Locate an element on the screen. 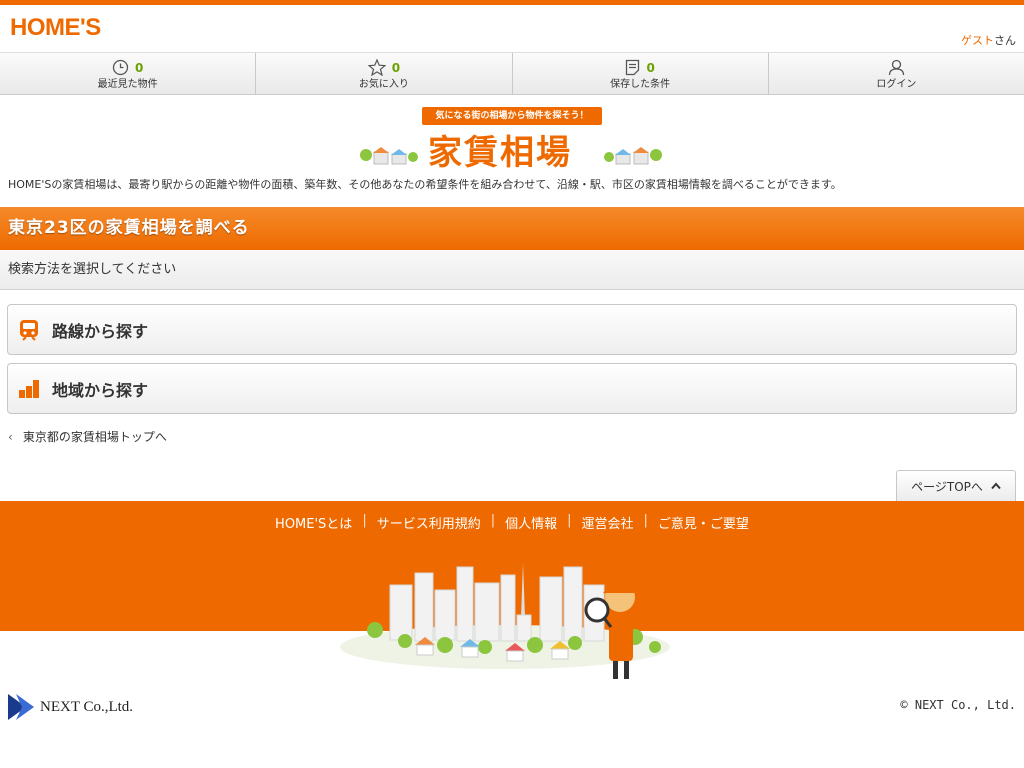 This screenshot has width=1024, height=768. search-by-line-label: 路線から探す is located at coordinates (100, 331).